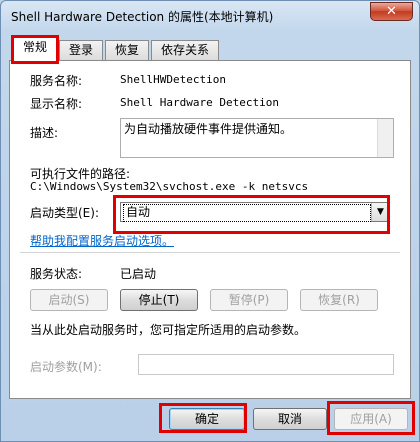 This screenshot has width=420, height=442. Describe the element at coordinates (127, 50) in the screenshot. I see `tab-recovery: 恢复` at that location.